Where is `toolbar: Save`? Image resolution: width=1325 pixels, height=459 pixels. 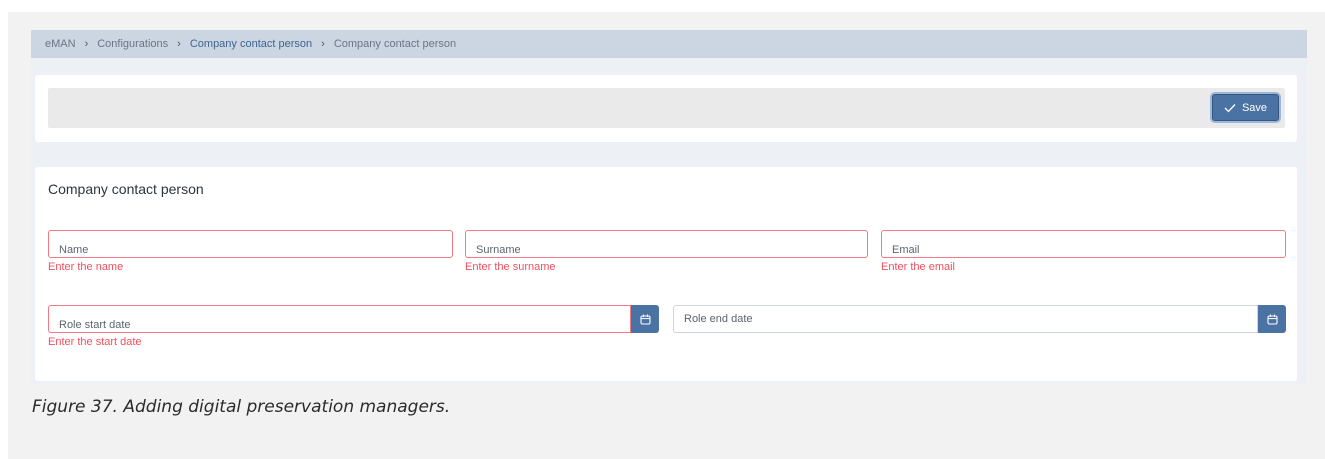 toolbar: Save is located at coordinates (666, 108).